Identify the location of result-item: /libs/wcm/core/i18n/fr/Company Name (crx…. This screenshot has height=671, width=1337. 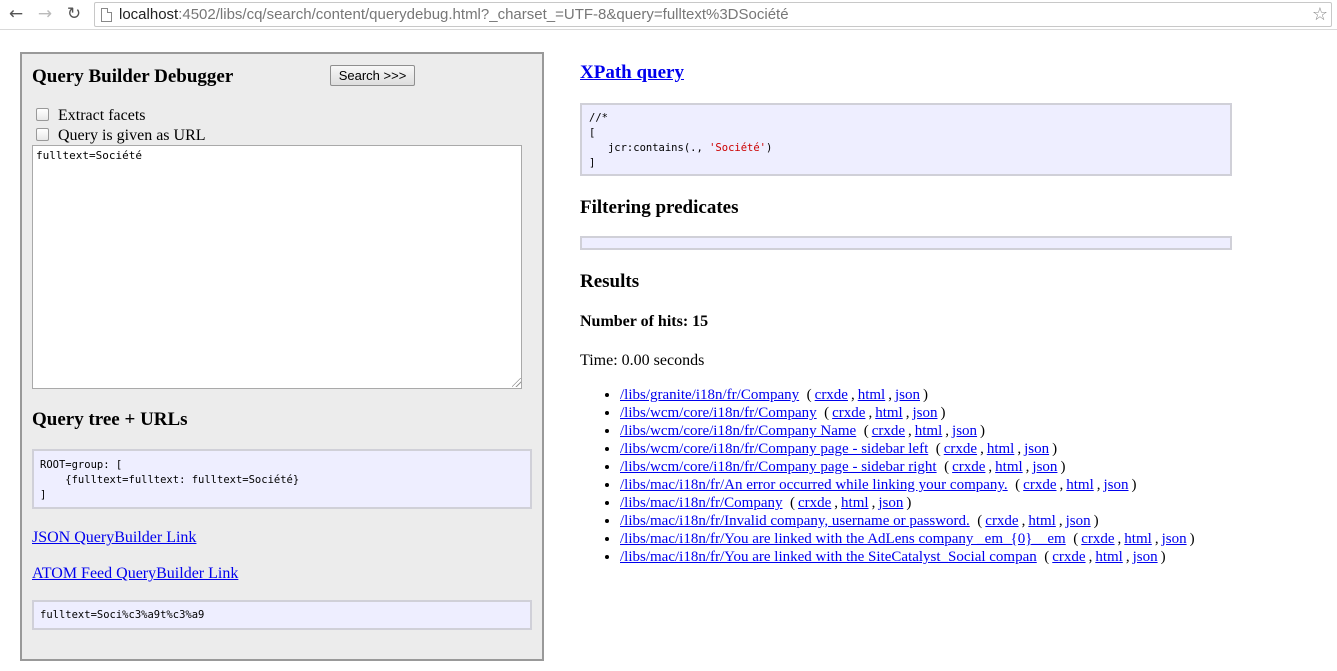
(907, 431).